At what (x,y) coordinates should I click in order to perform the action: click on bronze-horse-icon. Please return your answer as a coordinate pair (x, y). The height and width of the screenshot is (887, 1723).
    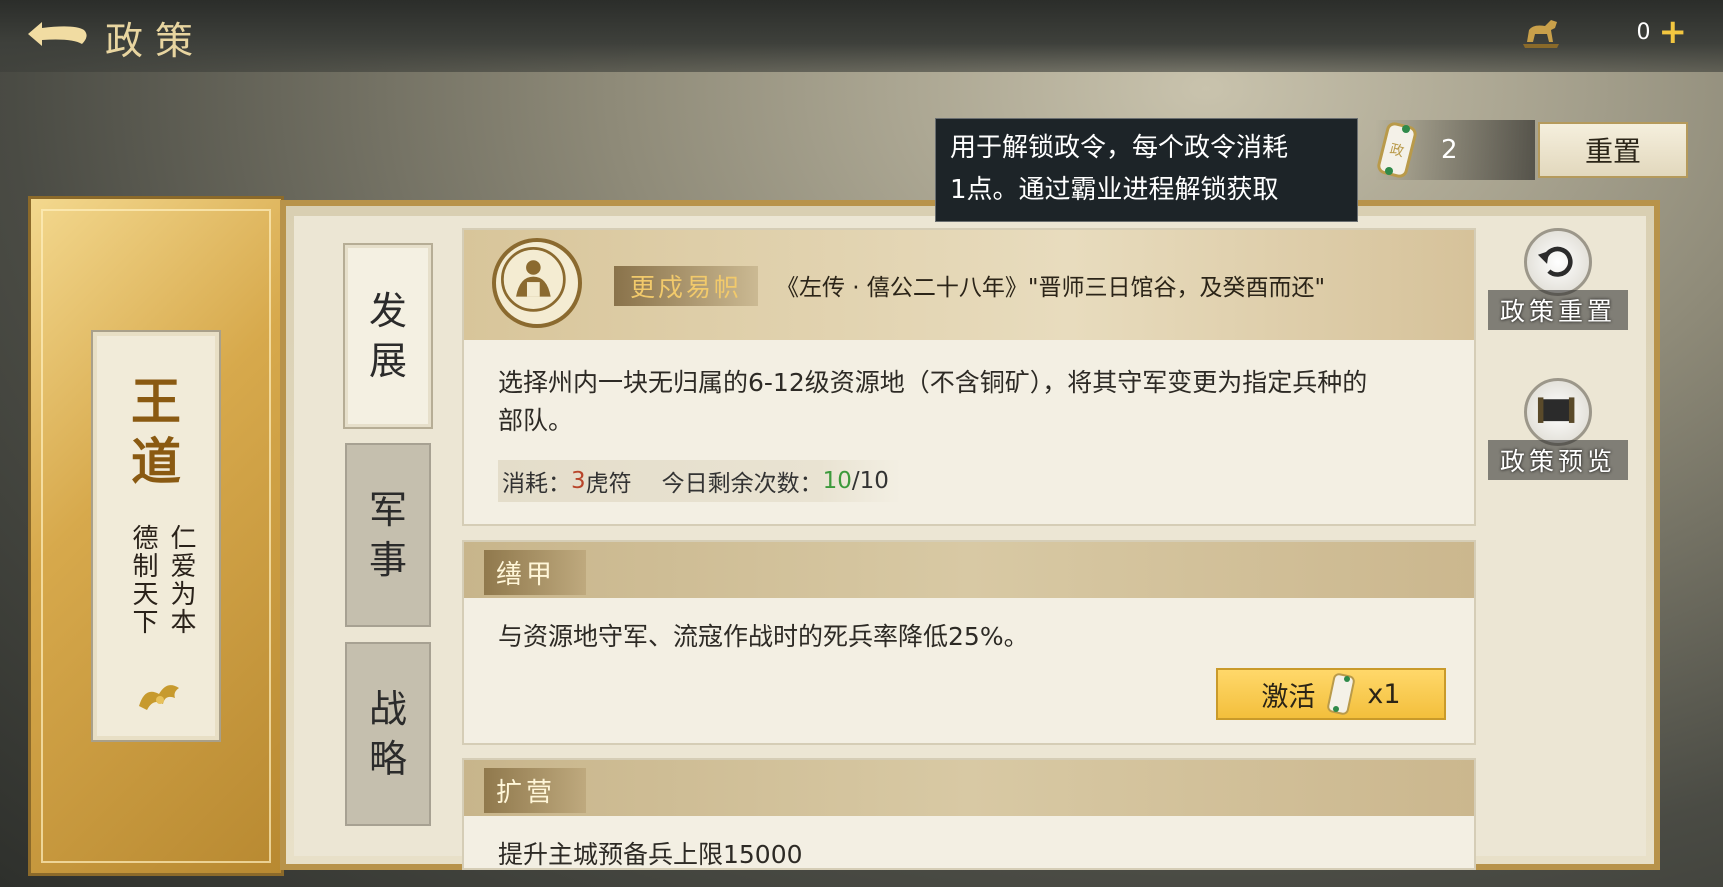
    Looking at the image, I should click on (1540, 34).